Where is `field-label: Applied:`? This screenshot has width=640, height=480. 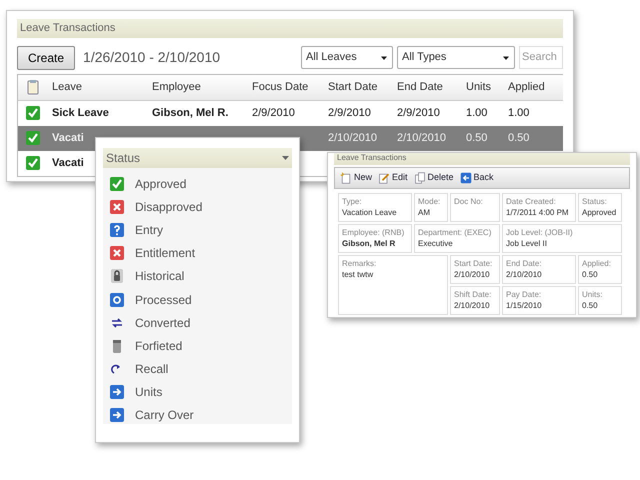 field-label: Applied: is located at coordinates (596, 263).